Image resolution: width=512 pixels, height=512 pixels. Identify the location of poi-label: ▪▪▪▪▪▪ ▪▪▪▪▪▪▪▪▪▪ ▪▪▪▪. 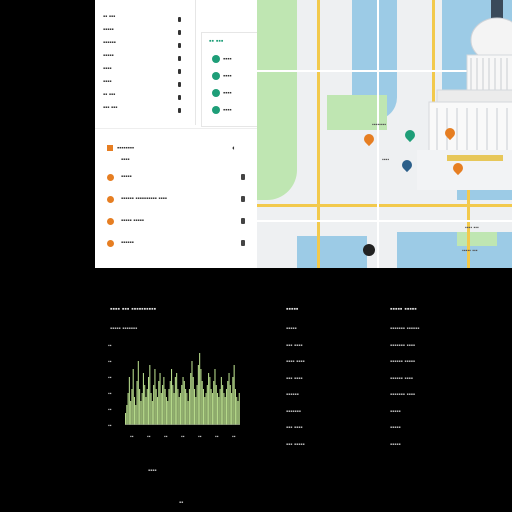
(144, 199).